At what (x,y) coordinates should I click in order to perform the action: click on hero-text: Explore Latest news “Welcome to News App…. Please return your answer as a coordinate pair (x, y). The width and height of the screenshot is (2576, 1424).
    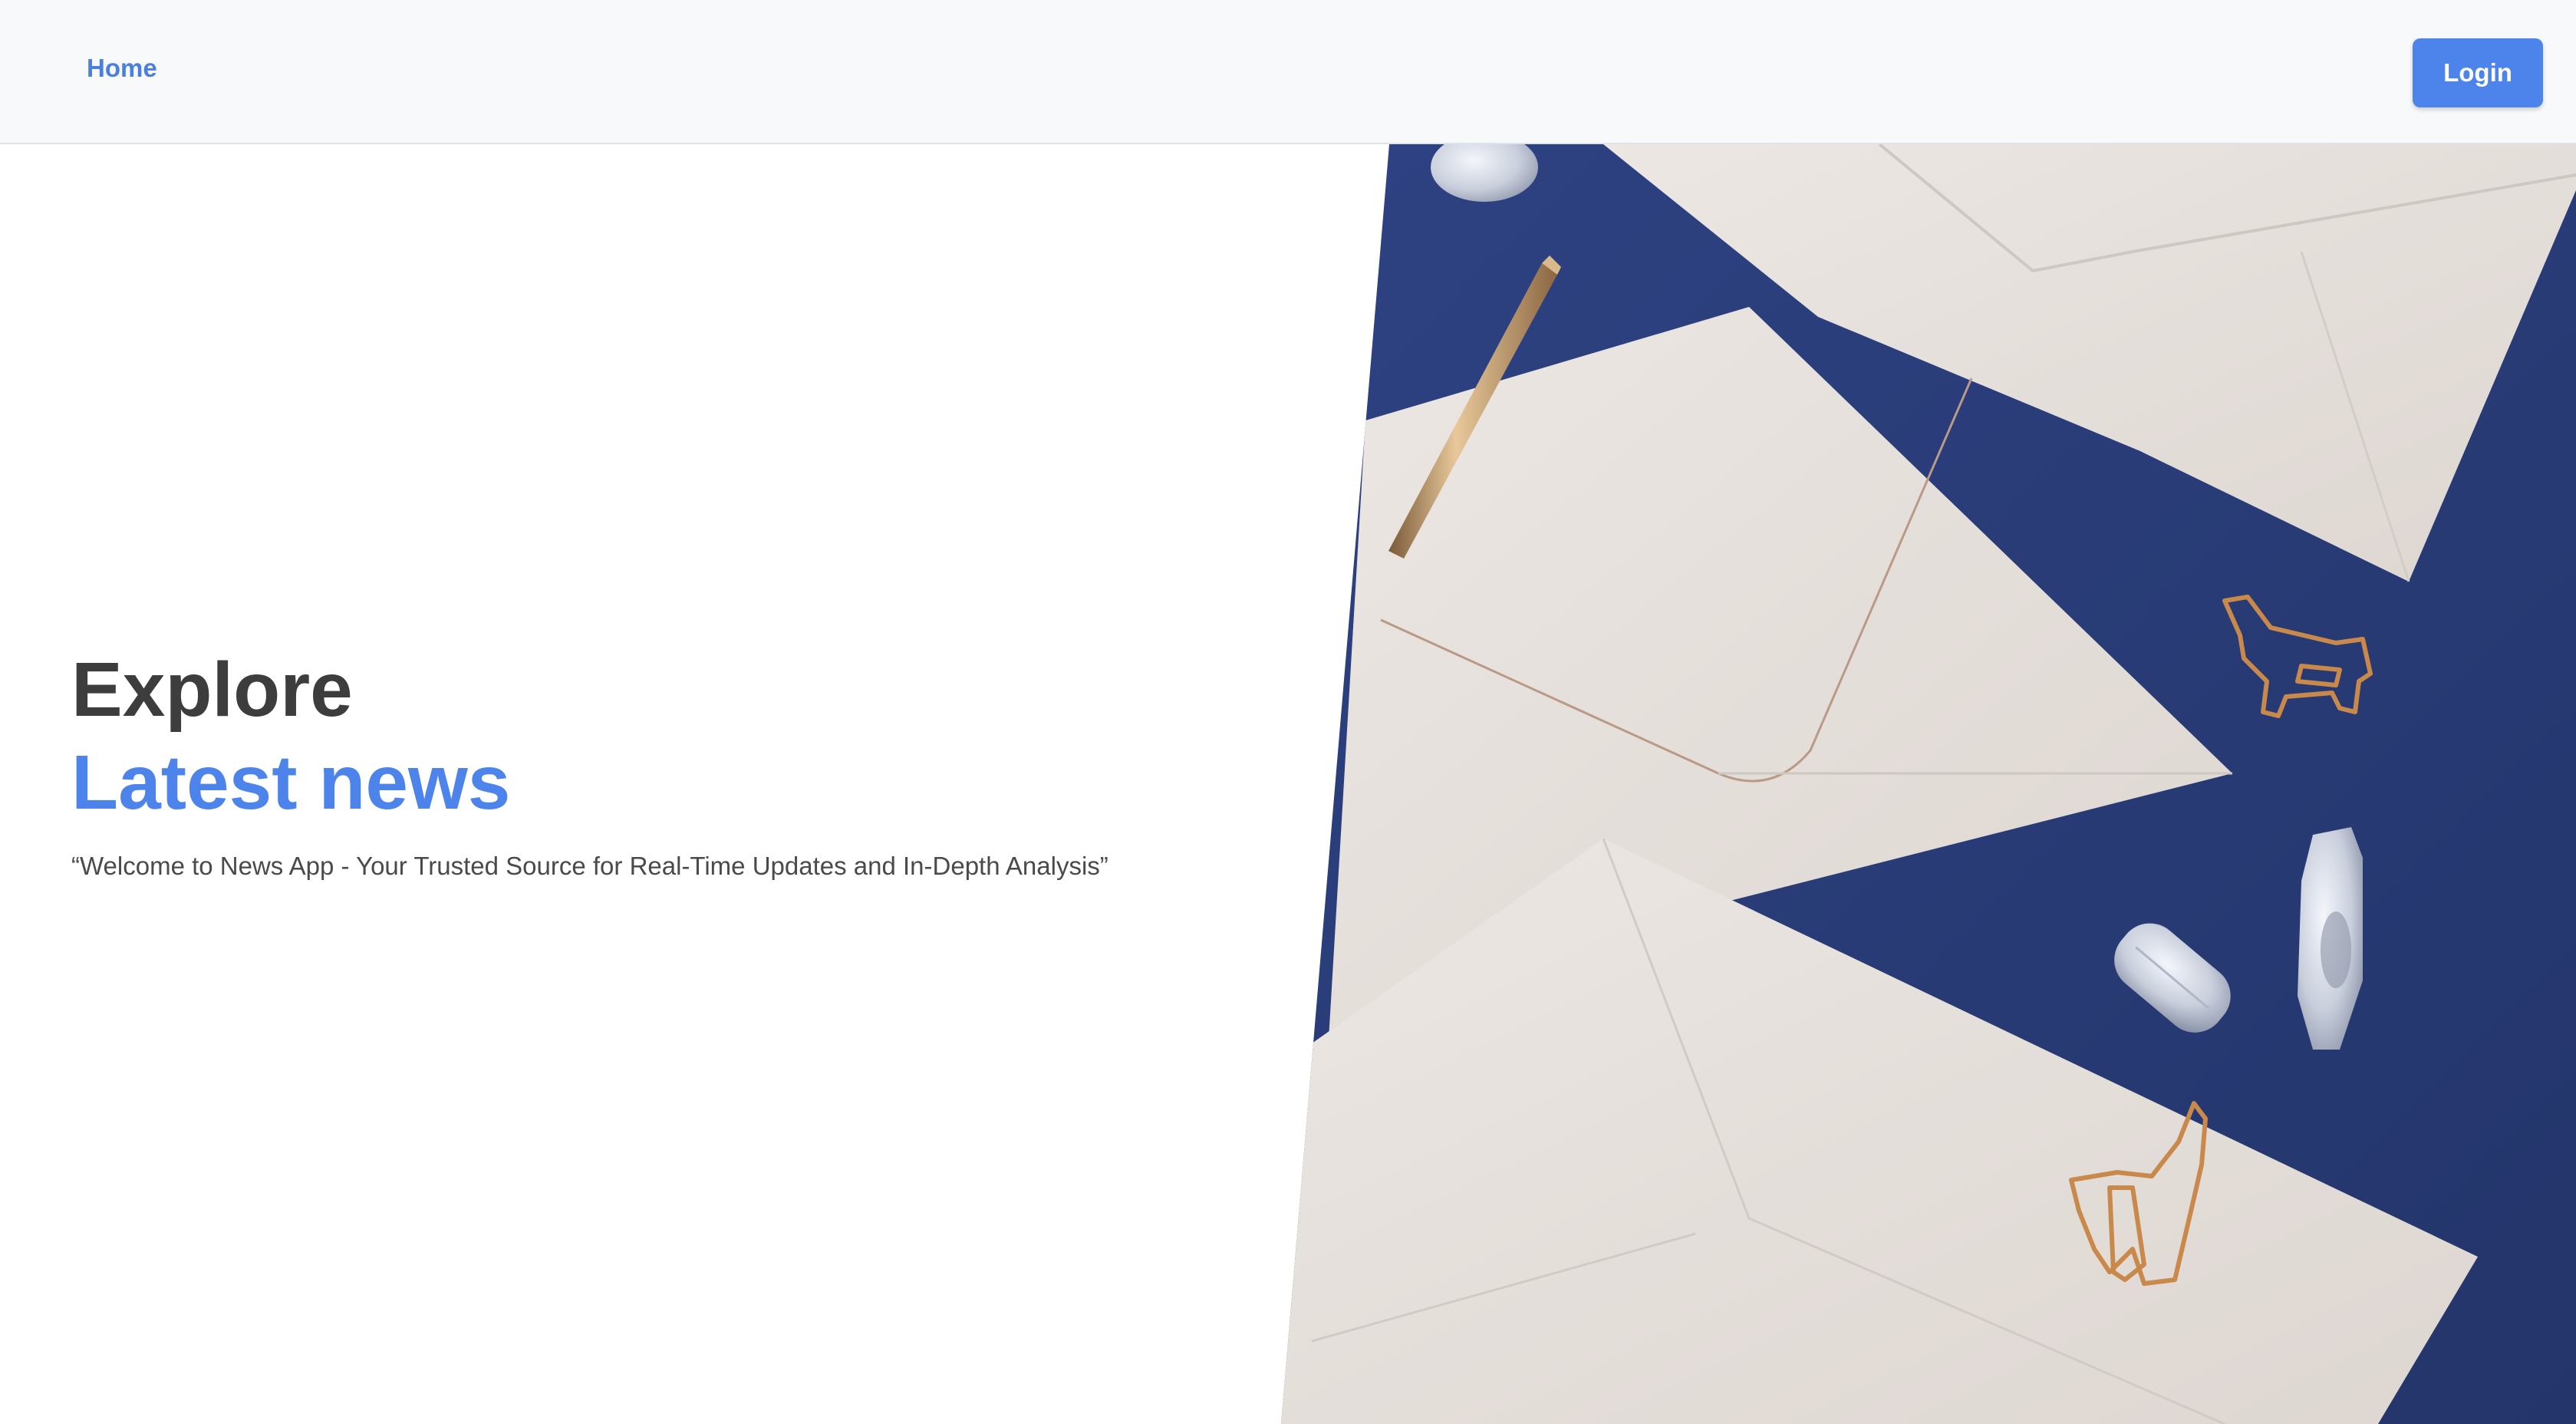
    Looking at the image, I should click on (589, 762).